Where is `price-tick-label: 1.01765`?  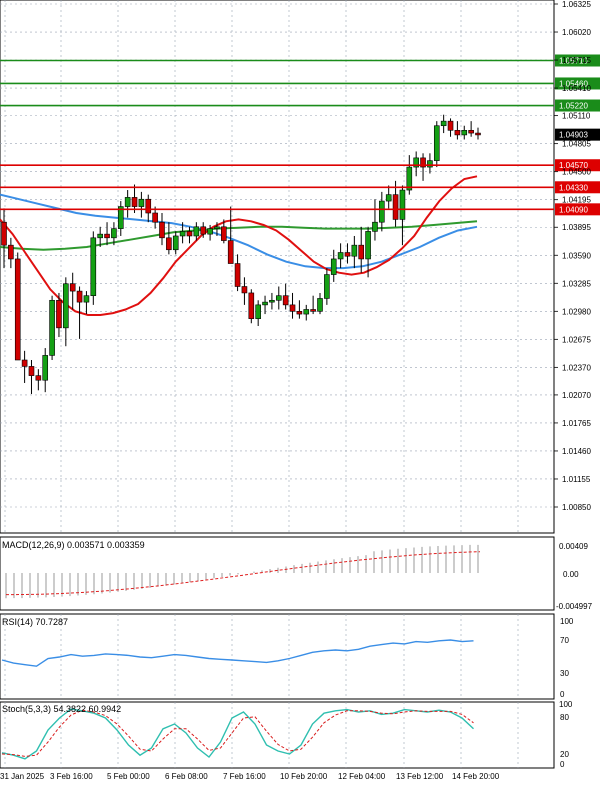
price-tick-label: 1.01765 is located at coordinates (576, 423).